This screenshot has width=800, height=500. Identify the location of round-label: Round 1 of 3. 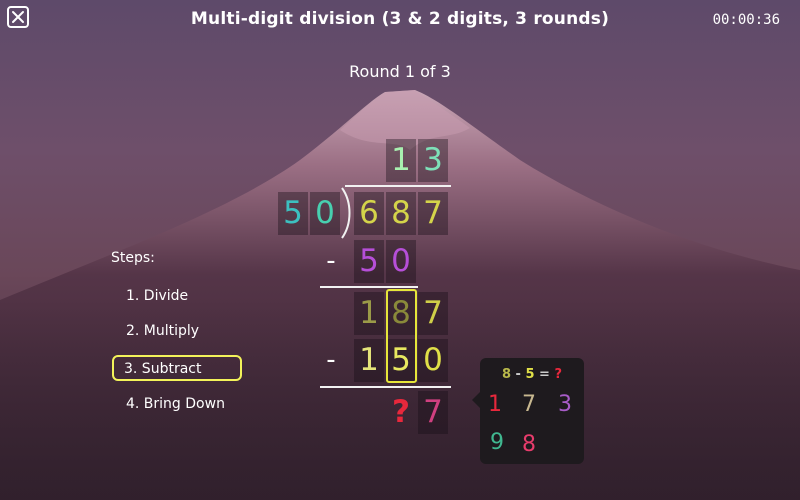
(400, 71).